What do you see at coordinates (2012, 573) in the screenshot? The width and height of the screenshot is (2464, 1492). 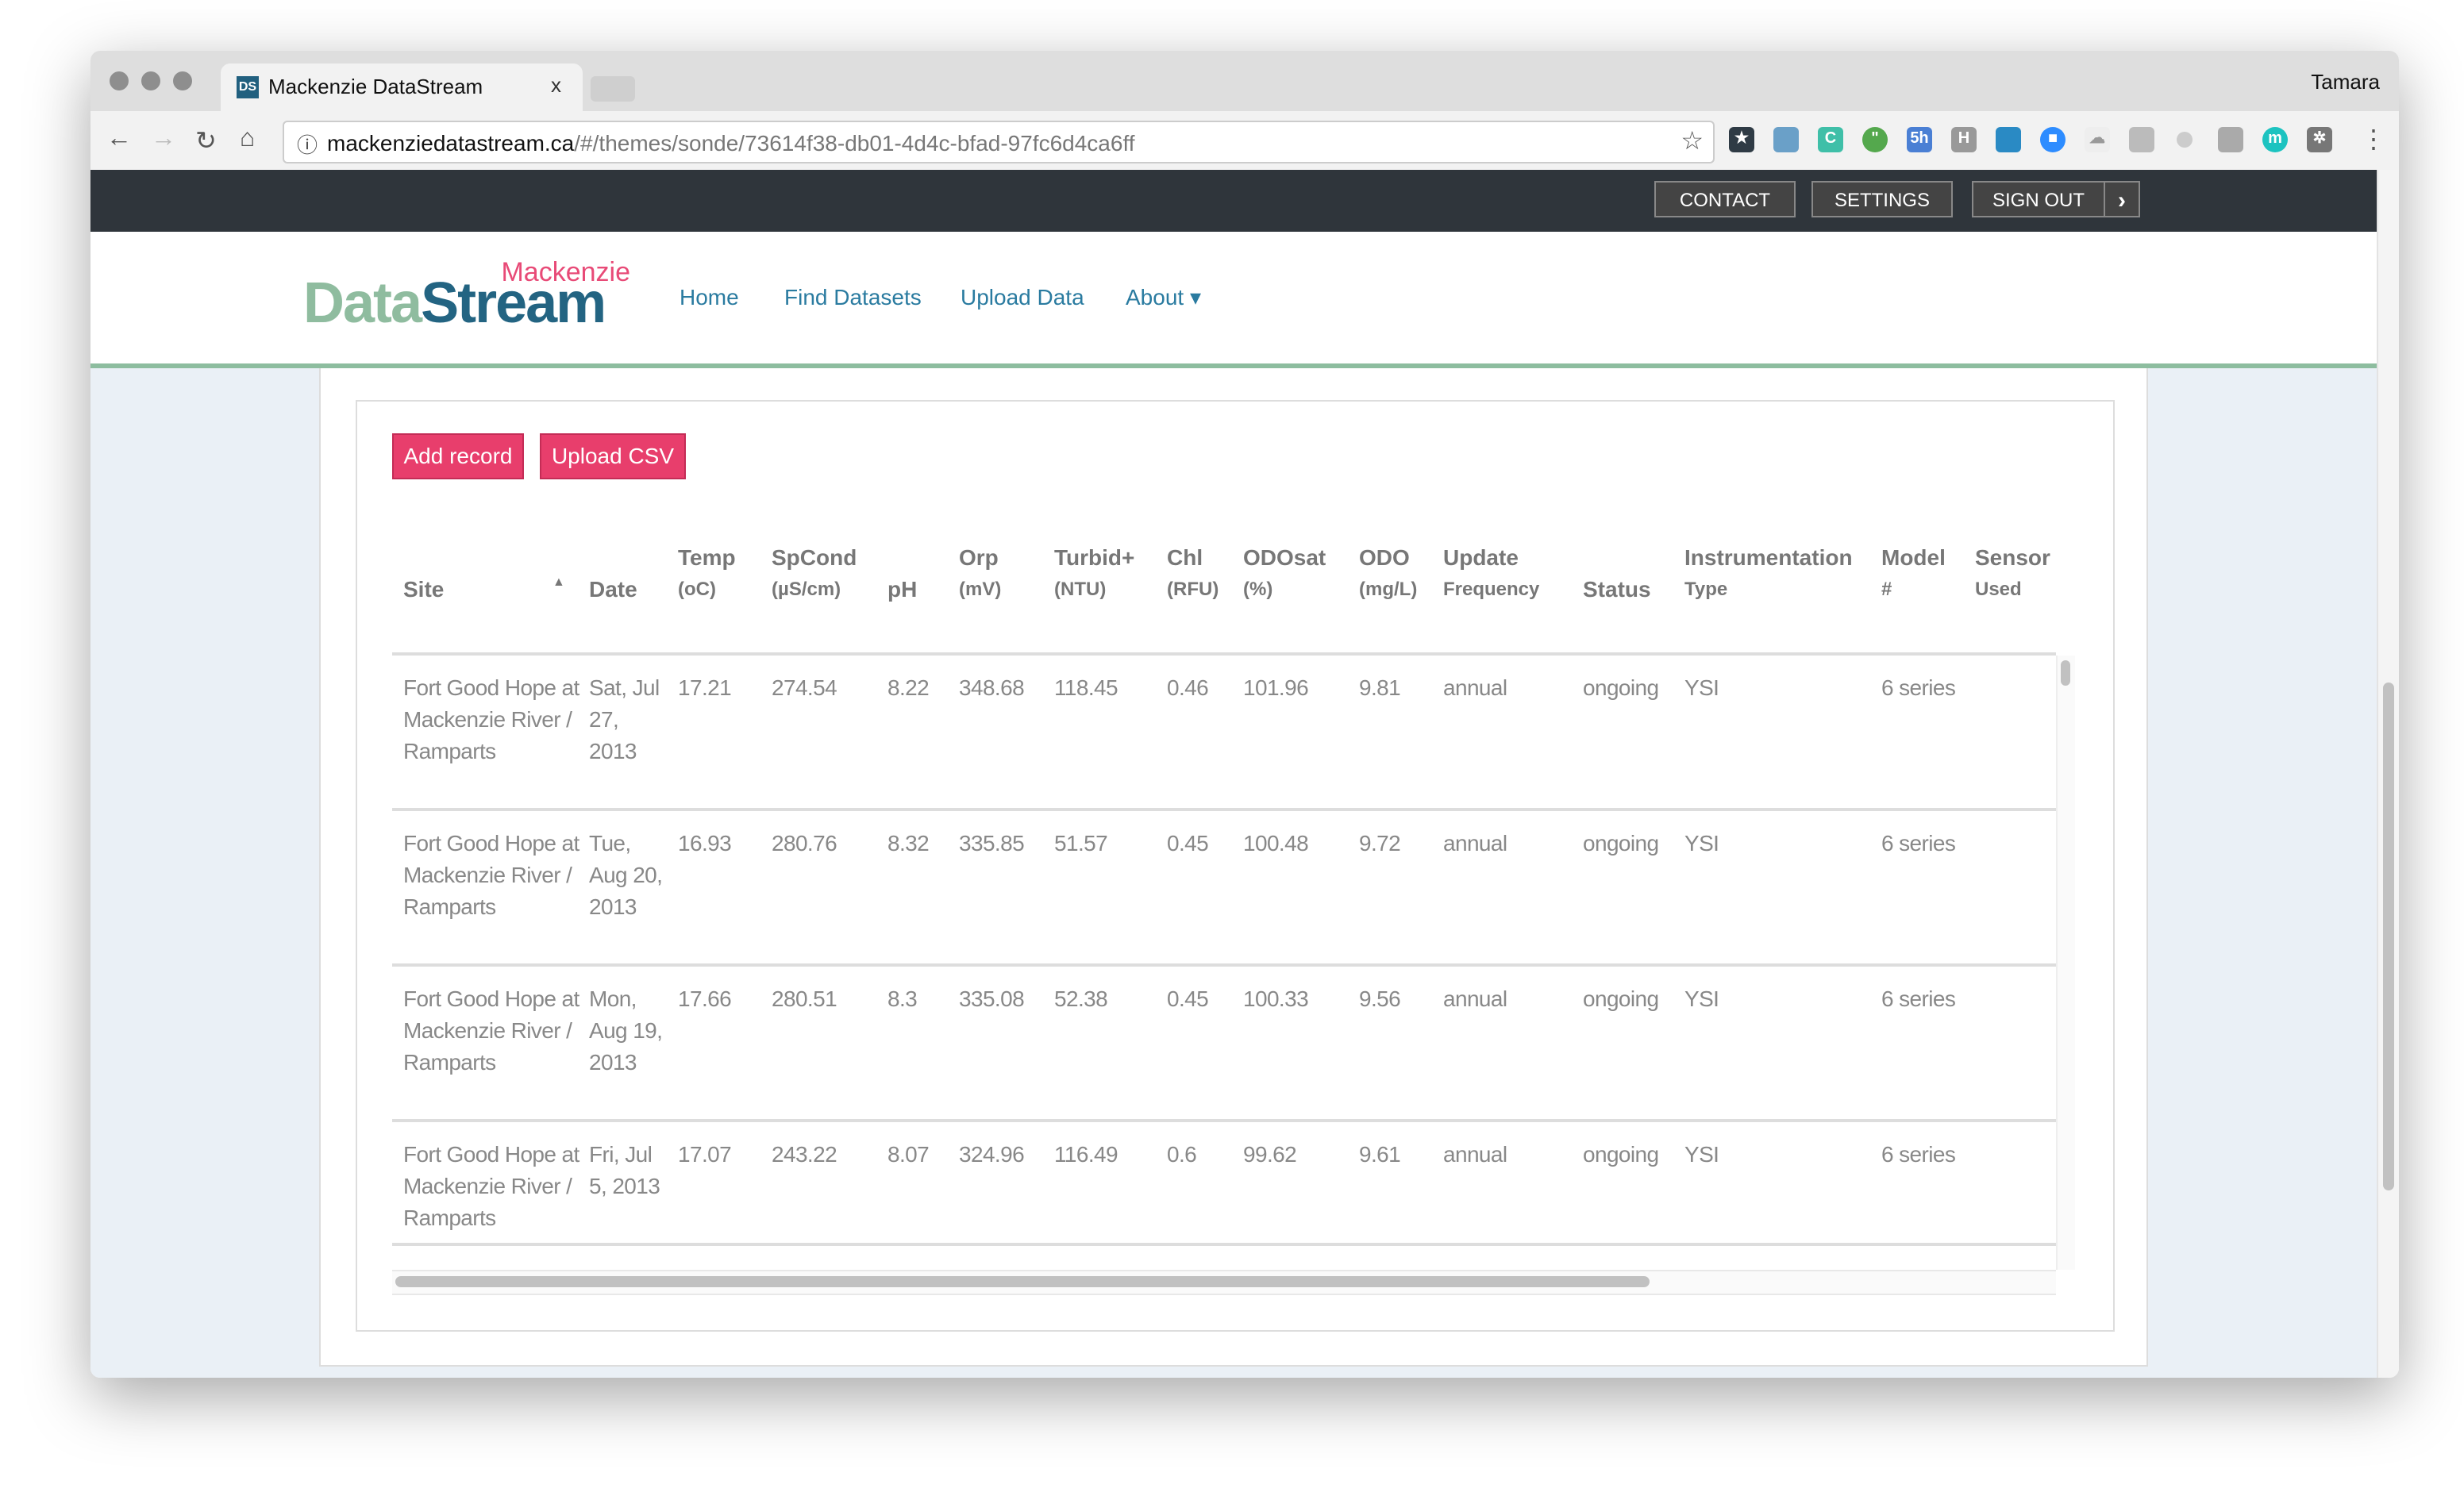 I see `column-header-used: Sensor Used` at bounding box center [2012, 573].